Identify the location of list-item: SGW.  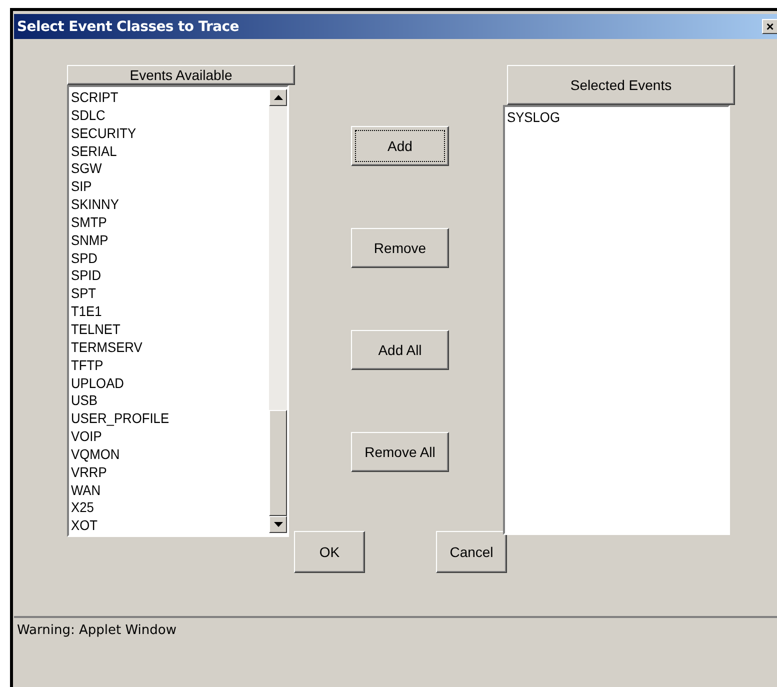
(162, 169).